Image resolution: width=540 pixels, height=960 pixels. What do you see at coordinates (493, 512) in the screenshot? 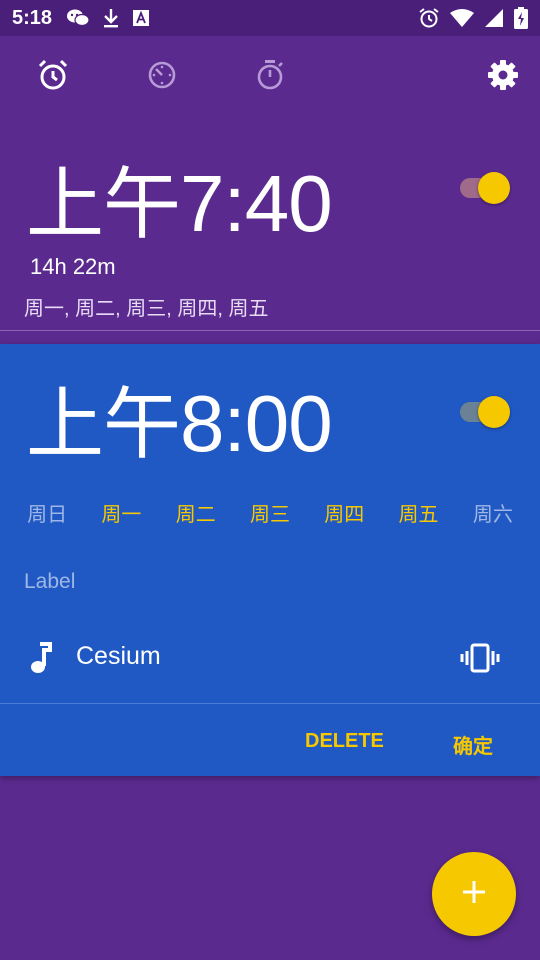
I see `day-saturday: 周六` at bounding box center [493, 512].